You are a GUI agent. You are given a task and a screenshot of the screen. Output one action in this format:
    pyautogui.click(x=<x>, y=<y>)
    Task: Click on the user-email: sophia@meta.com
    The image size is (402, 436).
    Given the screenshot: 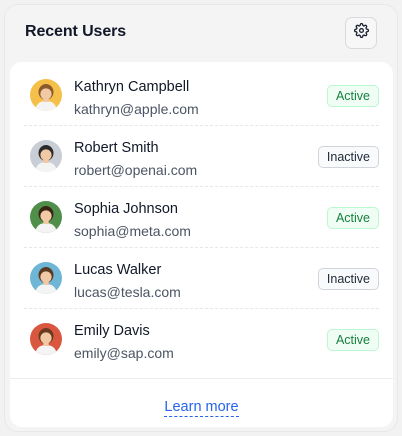 What is the action you would take?
    pyautogui.click(x=132, y=231)
    